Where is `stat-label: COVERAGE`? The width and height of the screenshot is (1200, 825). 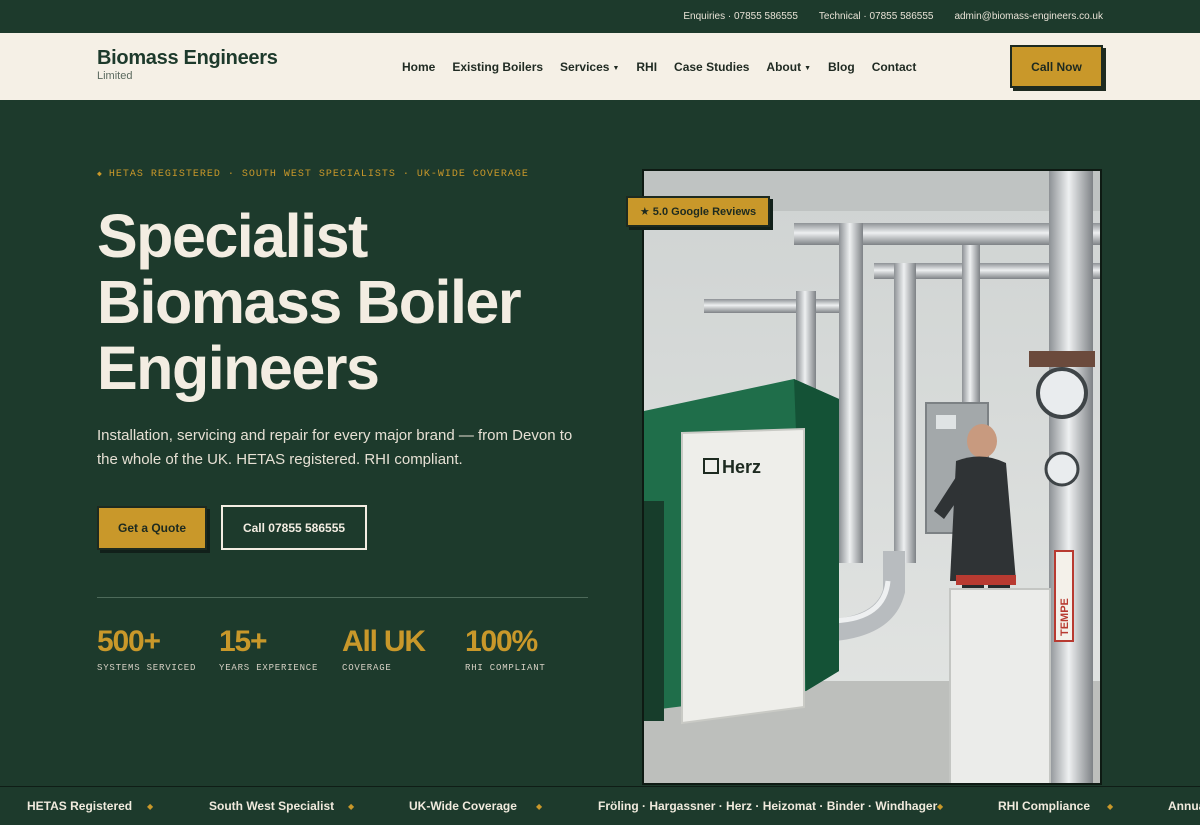
stat-label: COVERAGE is located at coordinates (367, 668).